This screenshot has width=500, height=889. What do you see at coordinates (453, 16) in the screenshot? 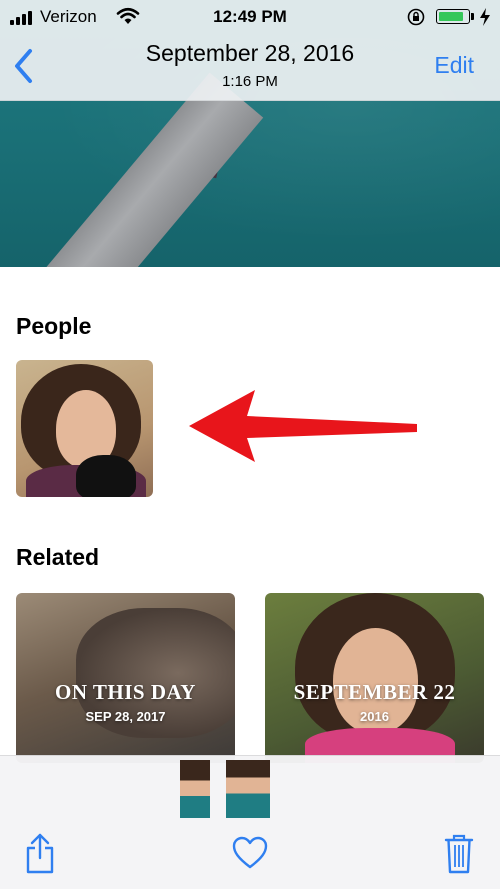
I see `battery-icon` at bounding box center [453, 16].